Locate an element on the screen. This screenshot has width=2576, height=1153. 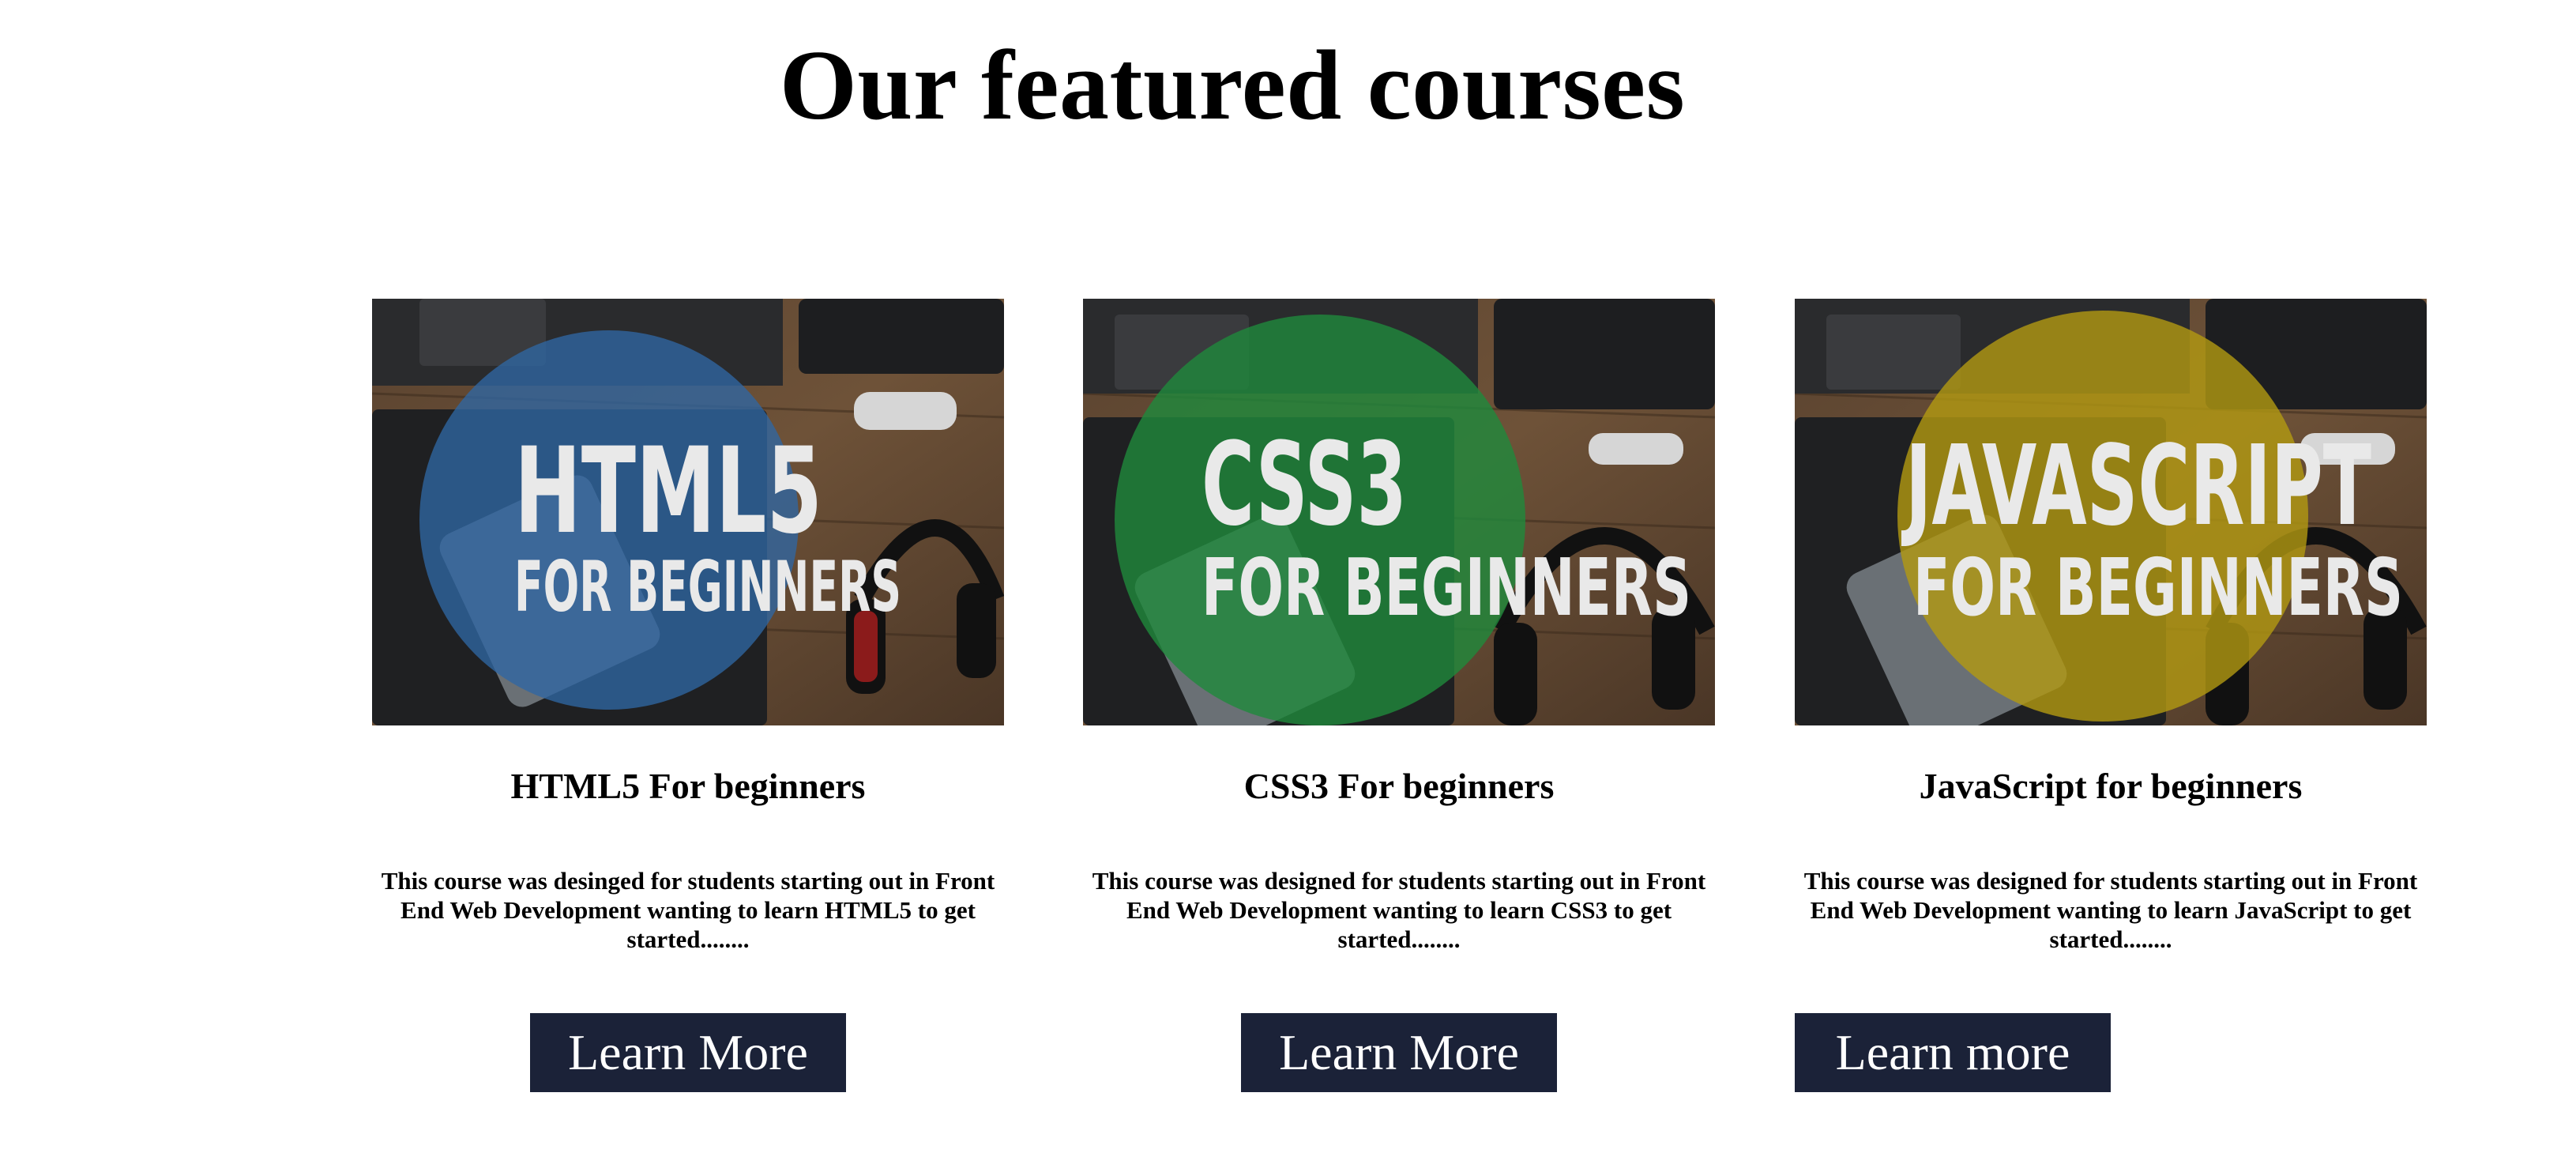
image-line1-javascript: JAVASCRIPT is located at coordinates (2136, 486).